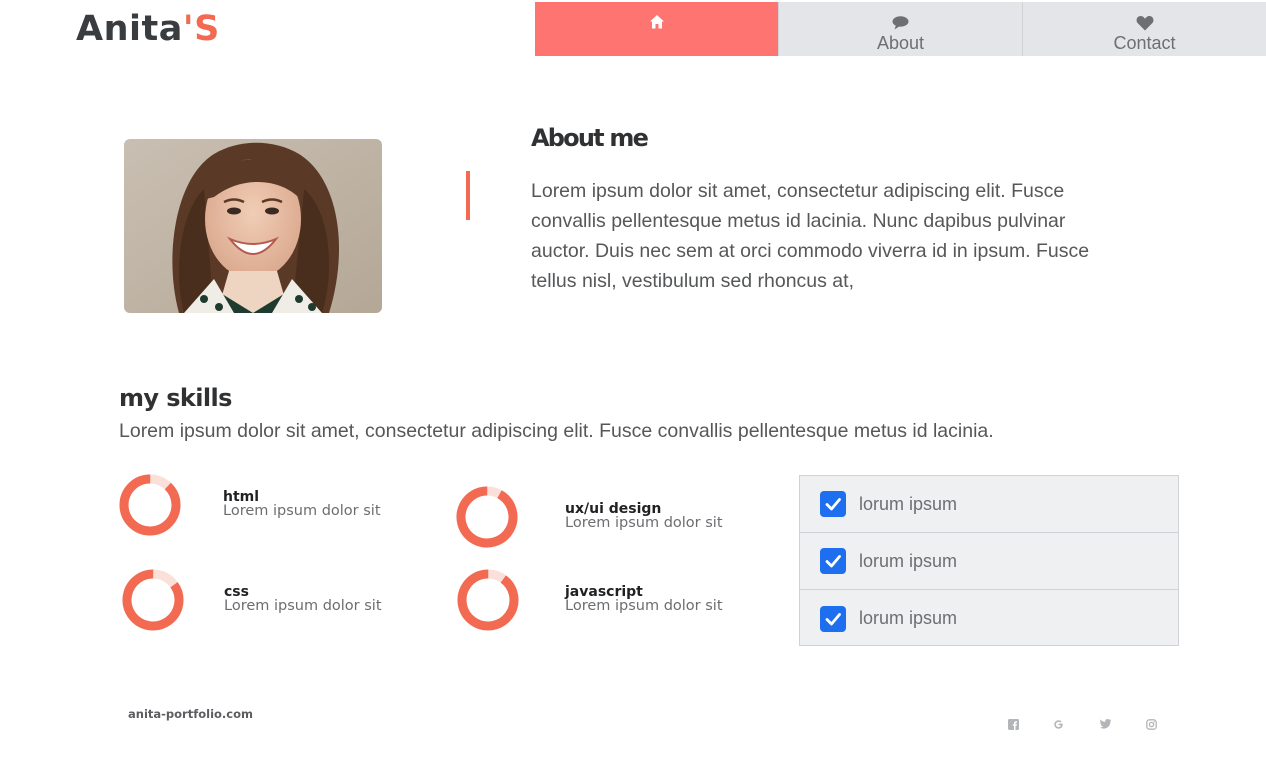 The image size is (1266, 768). I want to click on skill-uxui: ux/ui design Lorem ipsum dolor sit, so click(591, 518).